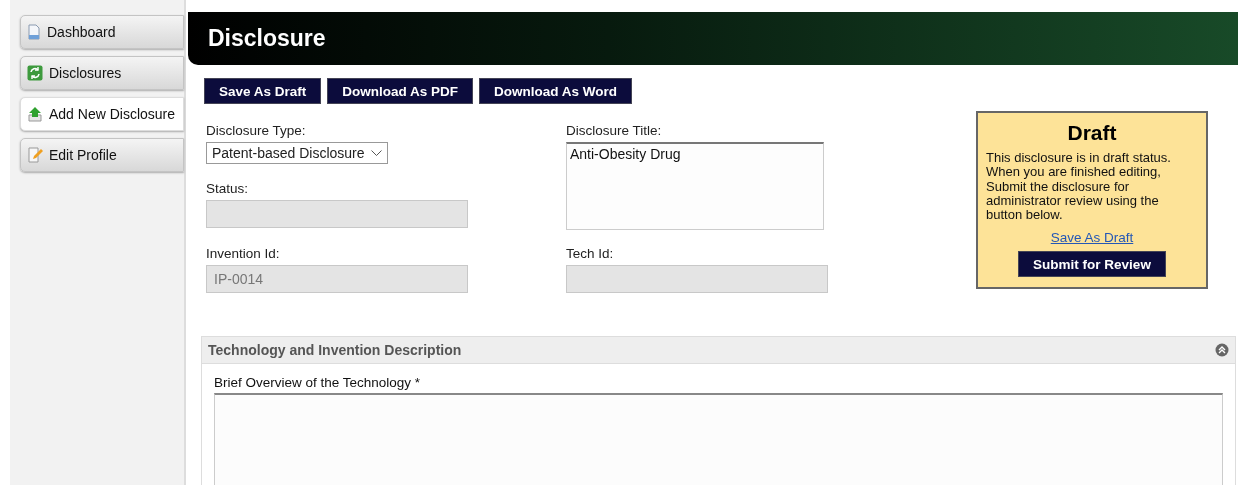 This screenshot has height=485, width=1238. What do you see at coordinates (590, 253) in the screenshot?
I see `field-label: Tech Id:` at bounding box center [590, 253].